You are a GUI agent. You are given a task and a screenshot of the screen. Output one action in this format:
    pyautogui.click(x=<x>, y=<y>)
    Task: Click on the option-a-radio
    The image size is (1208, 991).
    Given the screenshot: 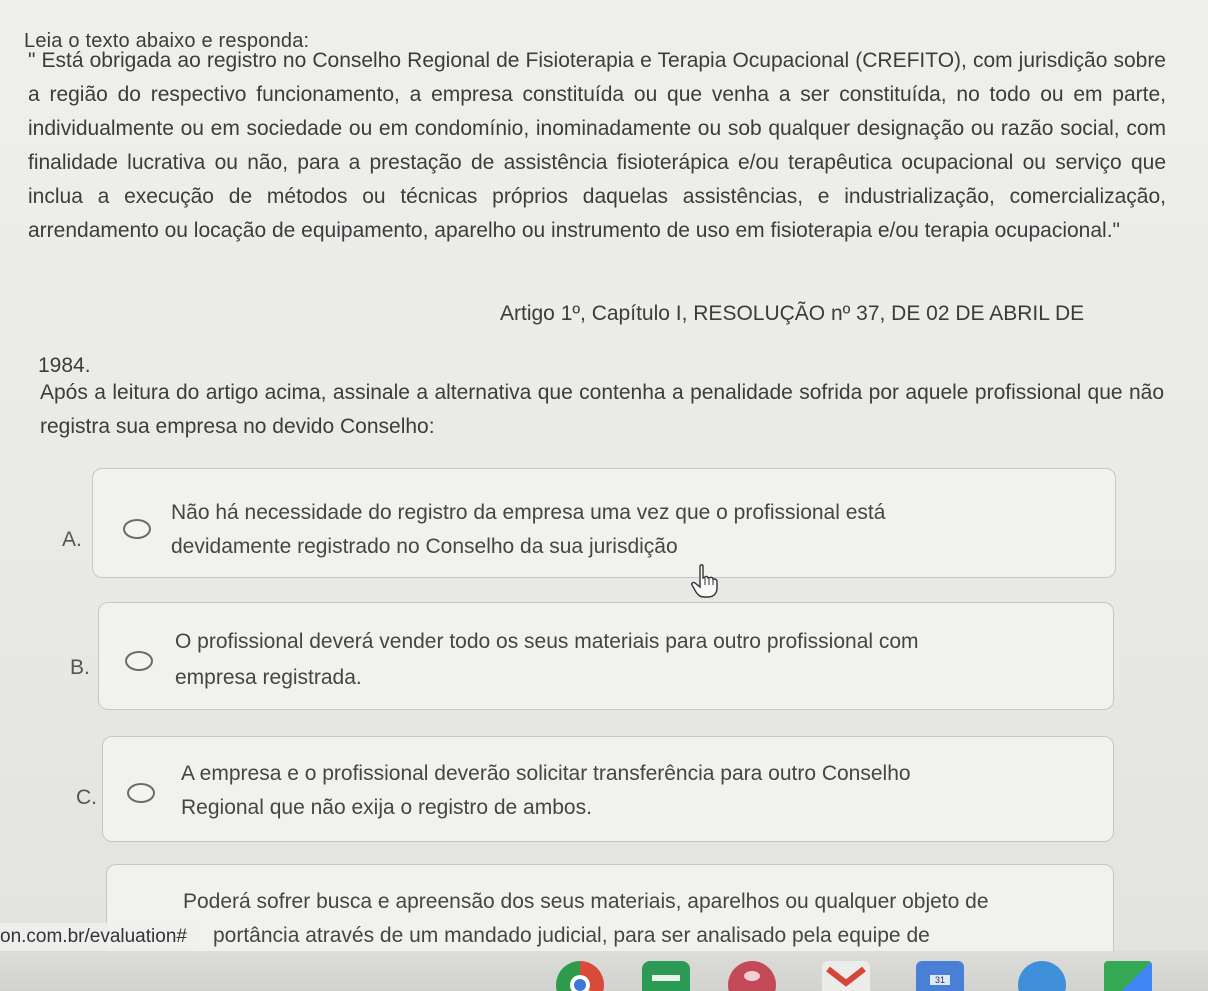 What is the action you would take?
    pyautogui.click(x=137, y=529)
    